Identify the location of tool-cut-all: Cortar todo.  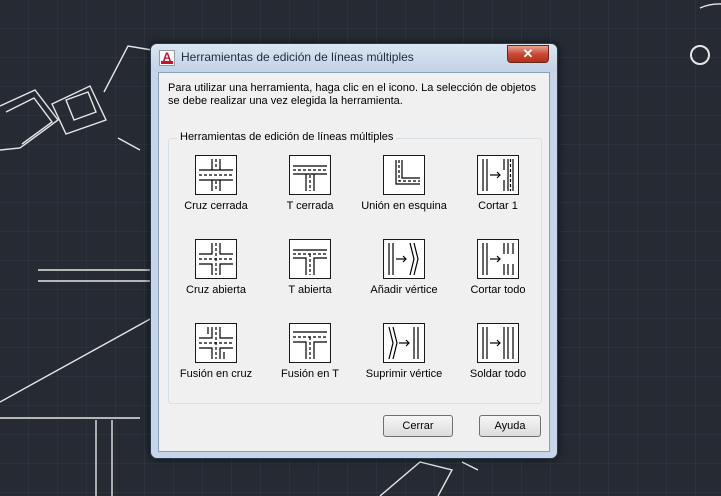
(498, 281).